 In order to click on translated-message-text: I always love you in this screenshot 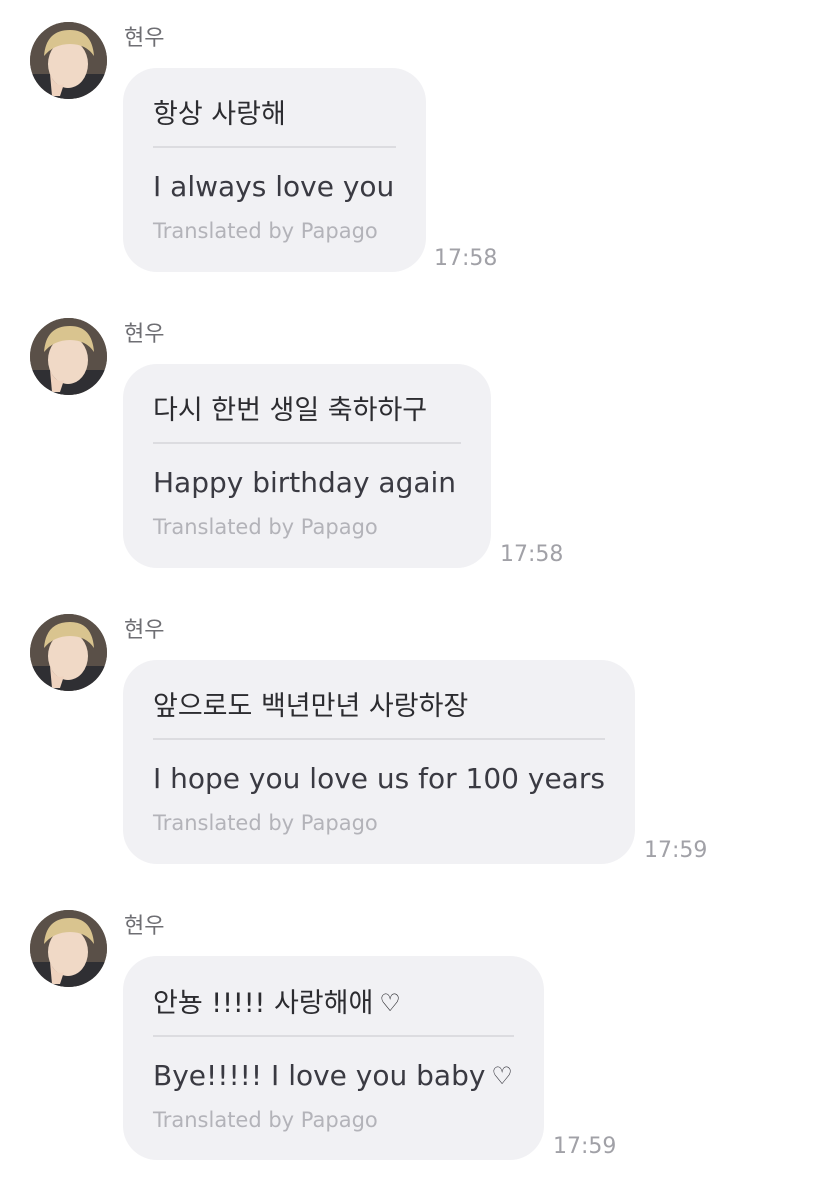, I will do `click(274, 186)`.